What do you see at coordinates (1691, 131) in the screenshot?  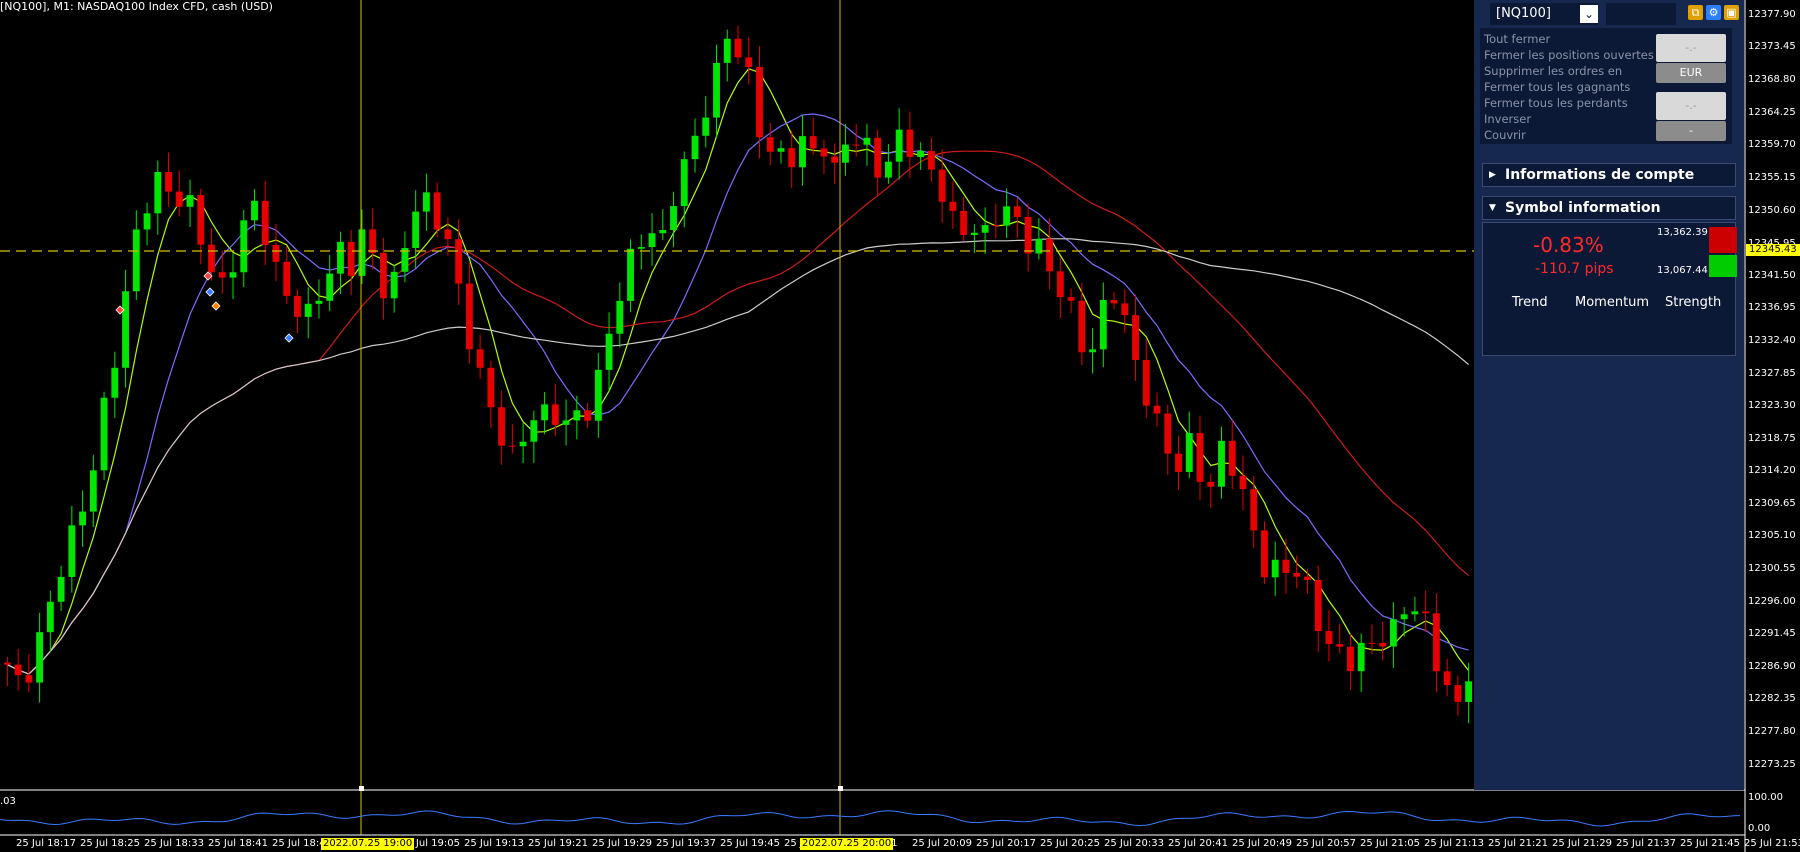 I see `dash-button: -` at bounding box center [1691, 131].